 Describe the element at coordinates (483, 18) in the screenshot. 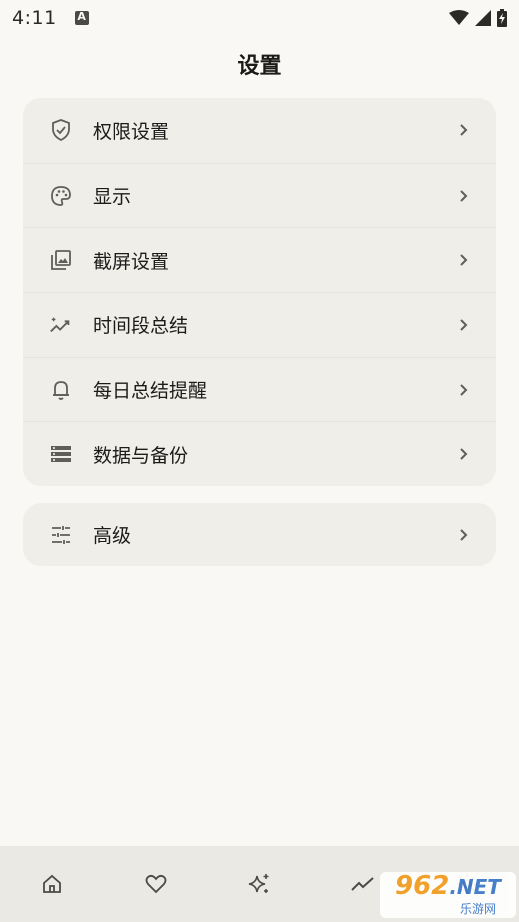

I see `signal-icon` at that location.